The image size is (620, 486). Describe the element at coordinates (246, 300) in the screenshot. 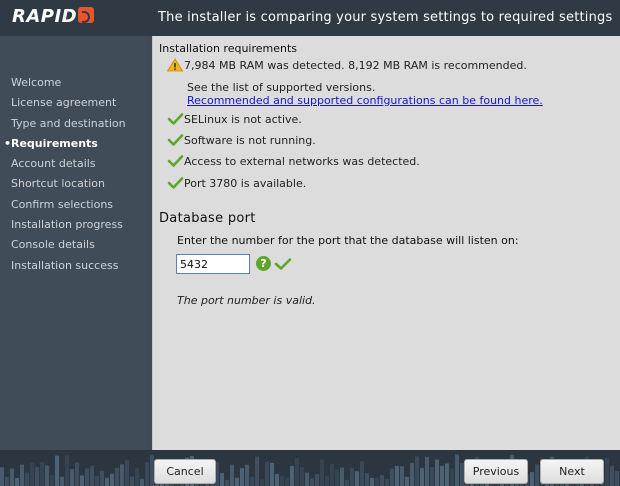

I see `port-valid-message: The port number is valid.` at that location.